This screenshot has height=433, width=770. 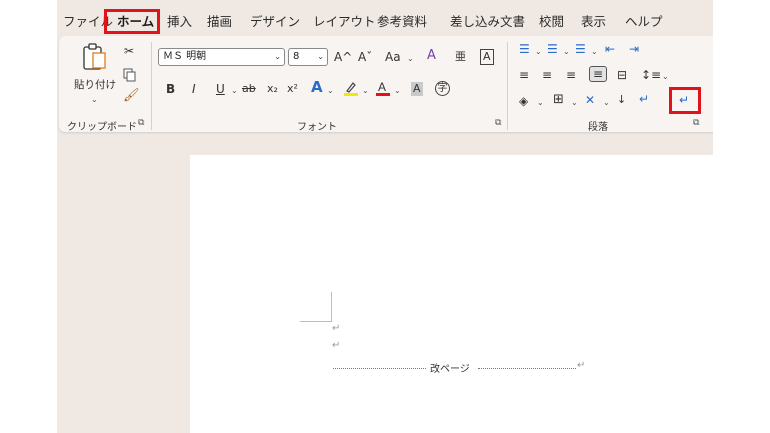 I want to click on distributed-icon: ⊟, so click(x=622, y=75).